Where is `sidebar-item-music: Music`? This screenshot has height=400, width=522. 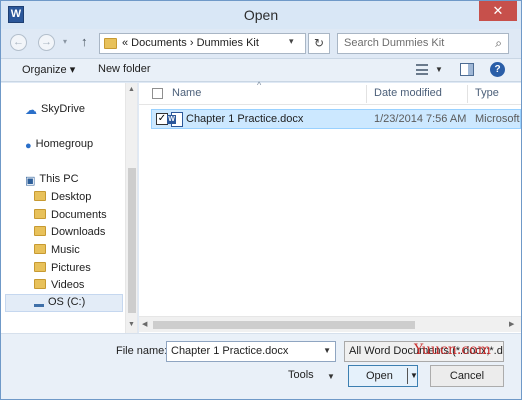 sidebar-item-music: Music is located at coordinates (57, 250).